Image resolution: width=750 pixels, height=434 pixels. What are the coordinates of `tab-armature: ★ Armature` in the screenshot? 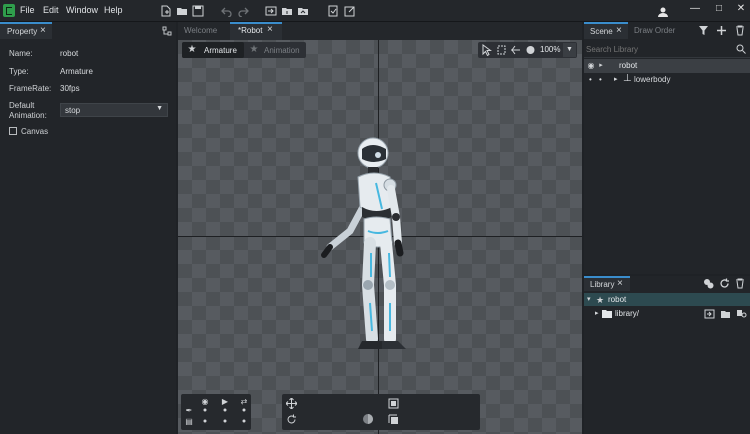 It's located at (213, 50).